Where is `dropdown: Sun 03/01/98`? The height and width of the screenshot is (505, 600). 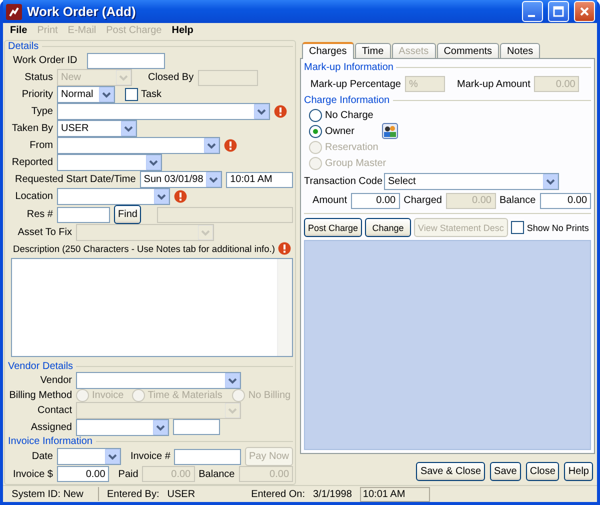
dropdown: Sun 03/01/98 is located at coordinates (181, 179).